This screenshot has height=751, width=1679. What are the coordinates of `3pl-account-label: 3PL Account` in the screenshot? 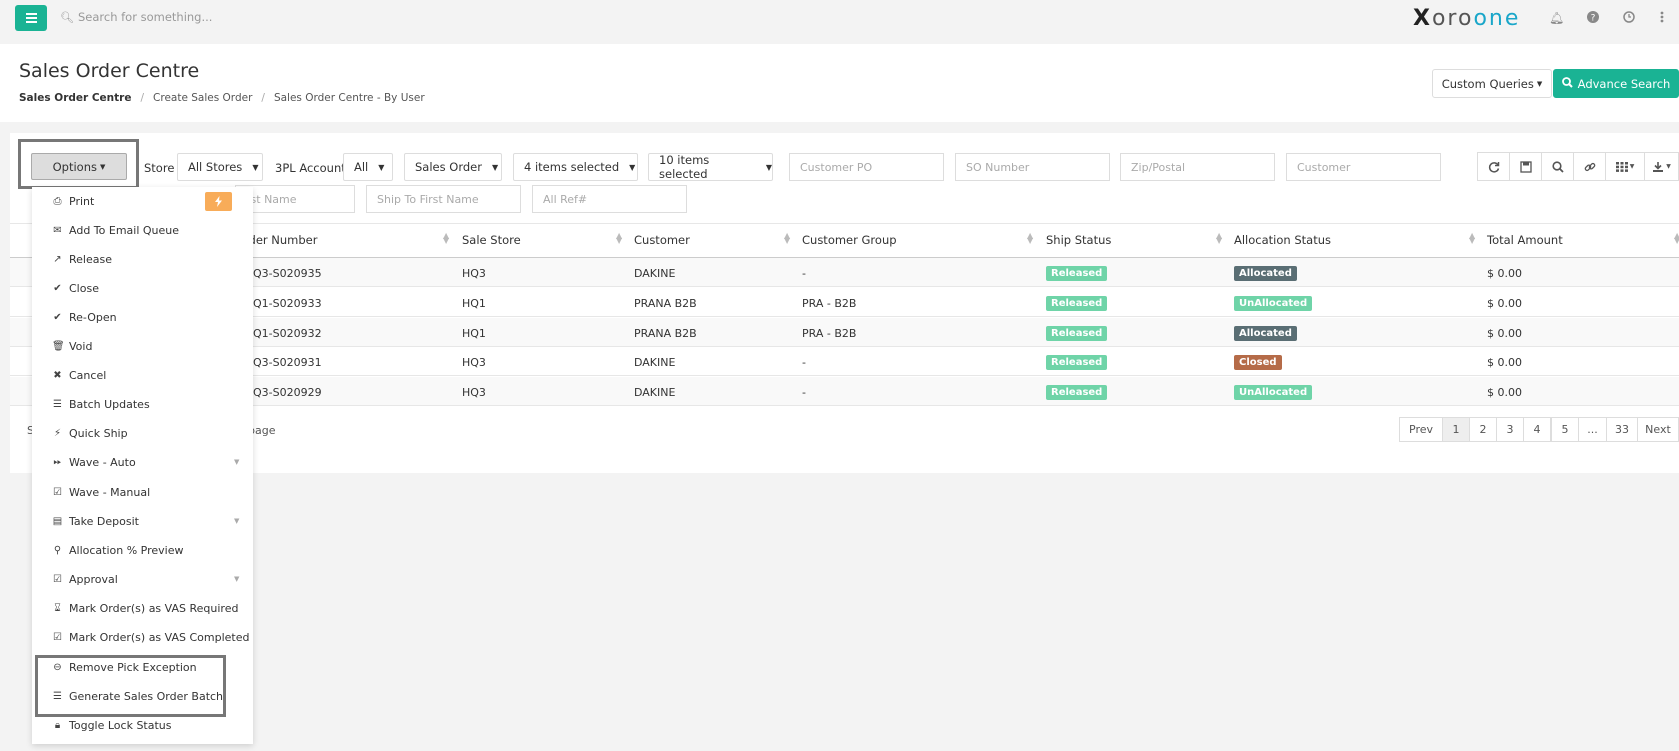 It's located at (310, 168).